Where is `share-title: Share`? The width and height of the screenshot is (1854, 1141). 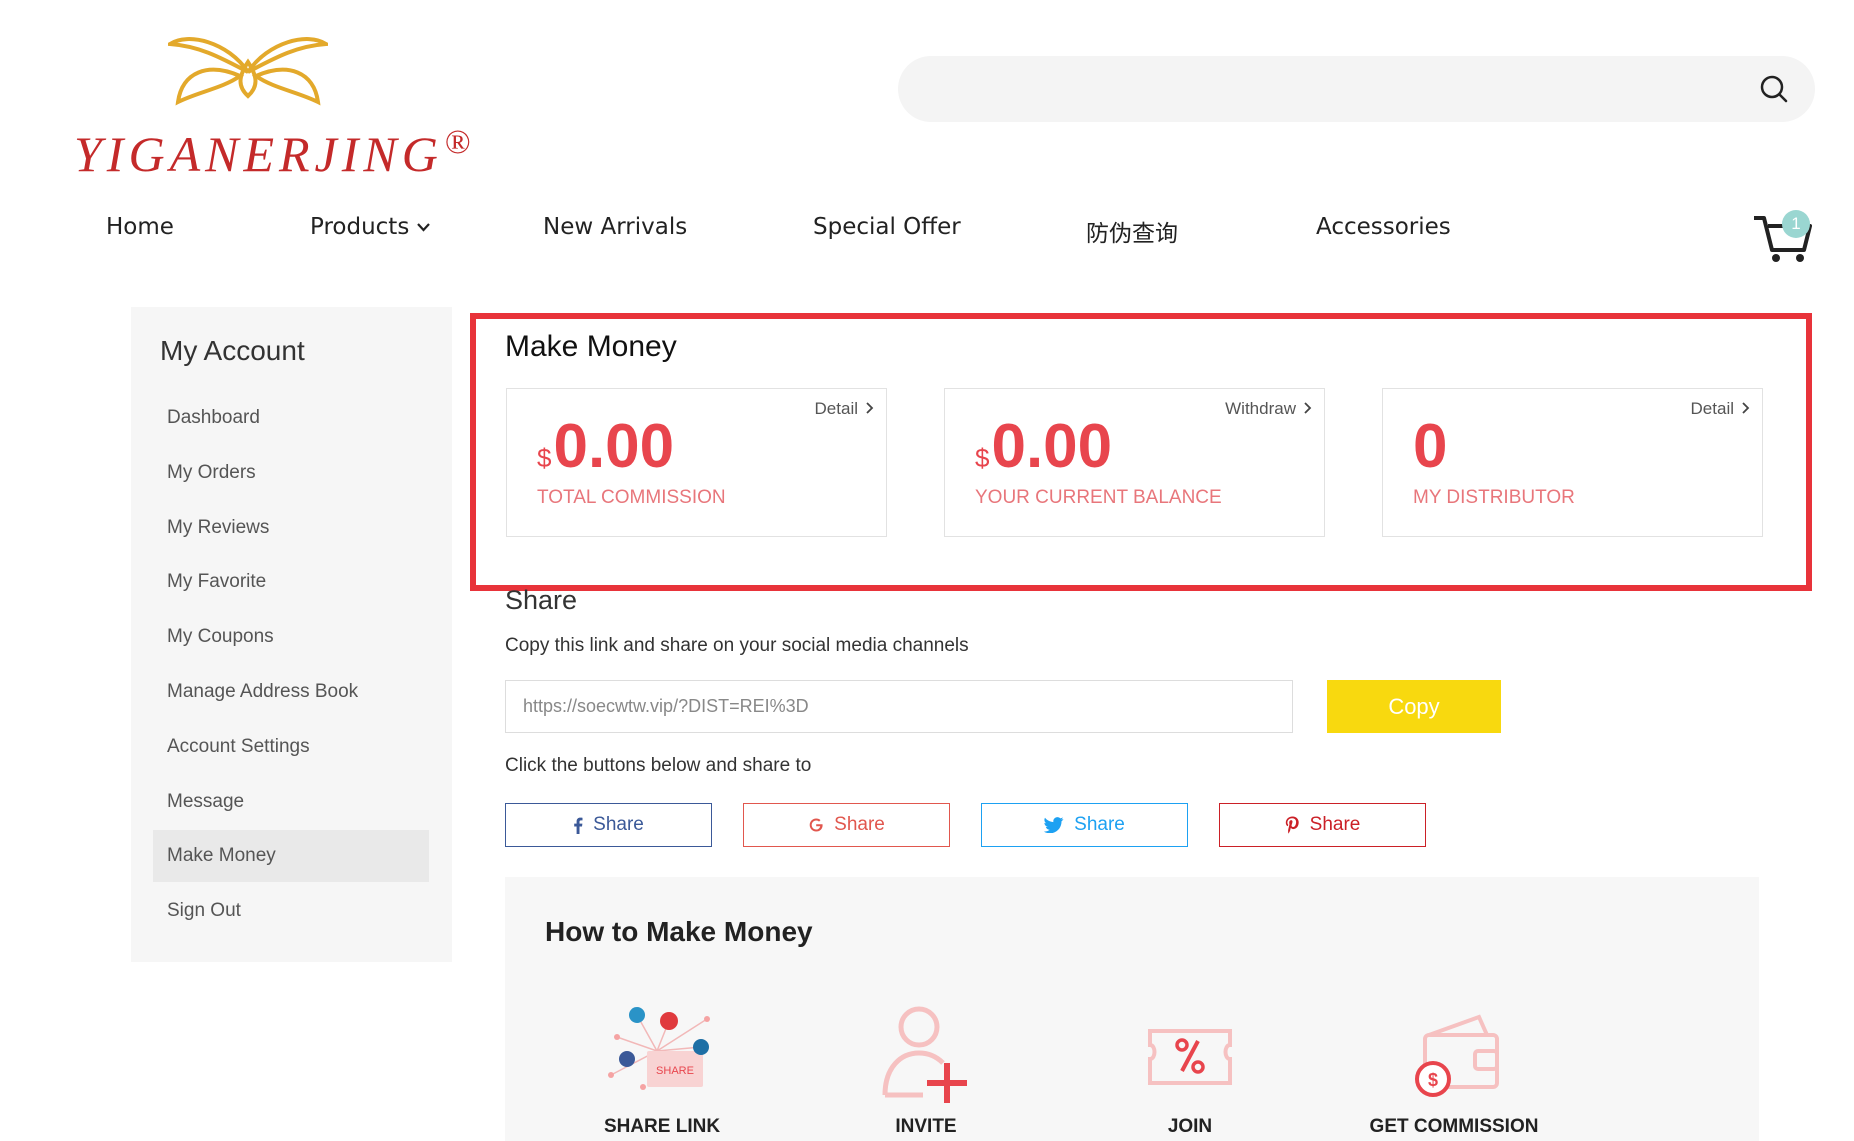 share-title: Share is located at coordinates (541, 600).